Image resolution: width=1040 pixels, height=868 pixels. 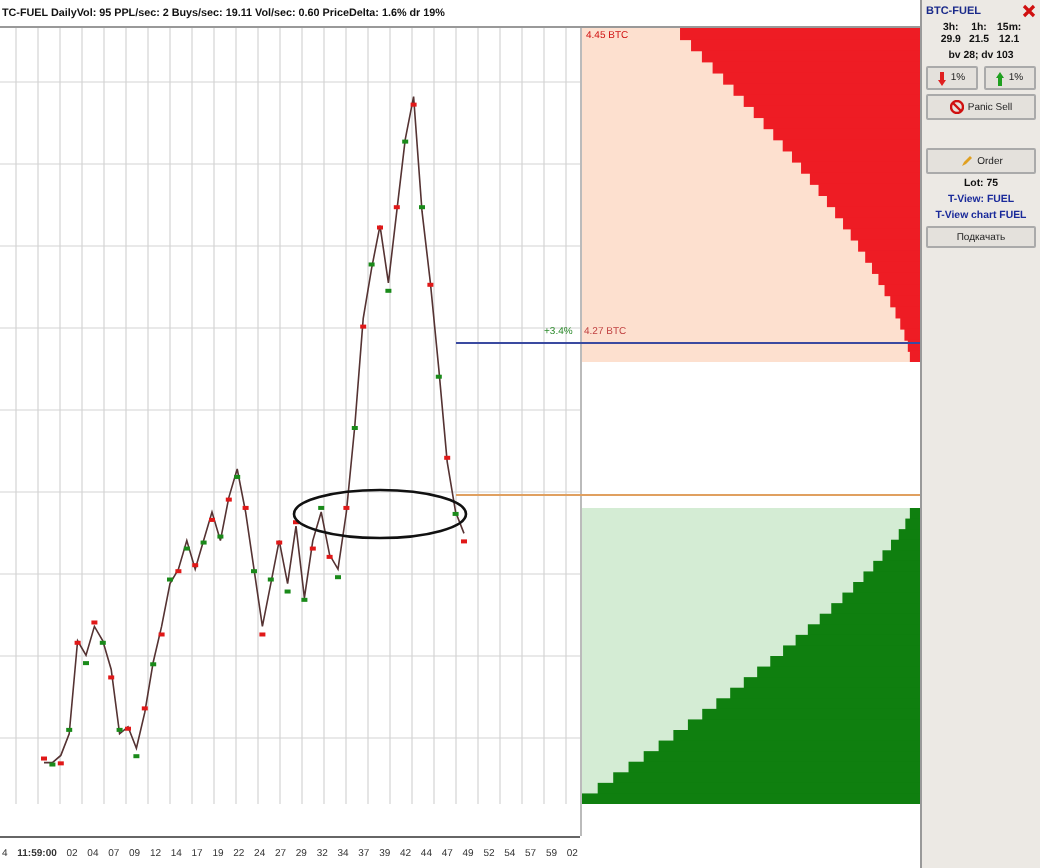 What do you see at coordinates (942, 78) in the screenshot?
I see `down-arrow-icon` at bounding box center [942, 78].